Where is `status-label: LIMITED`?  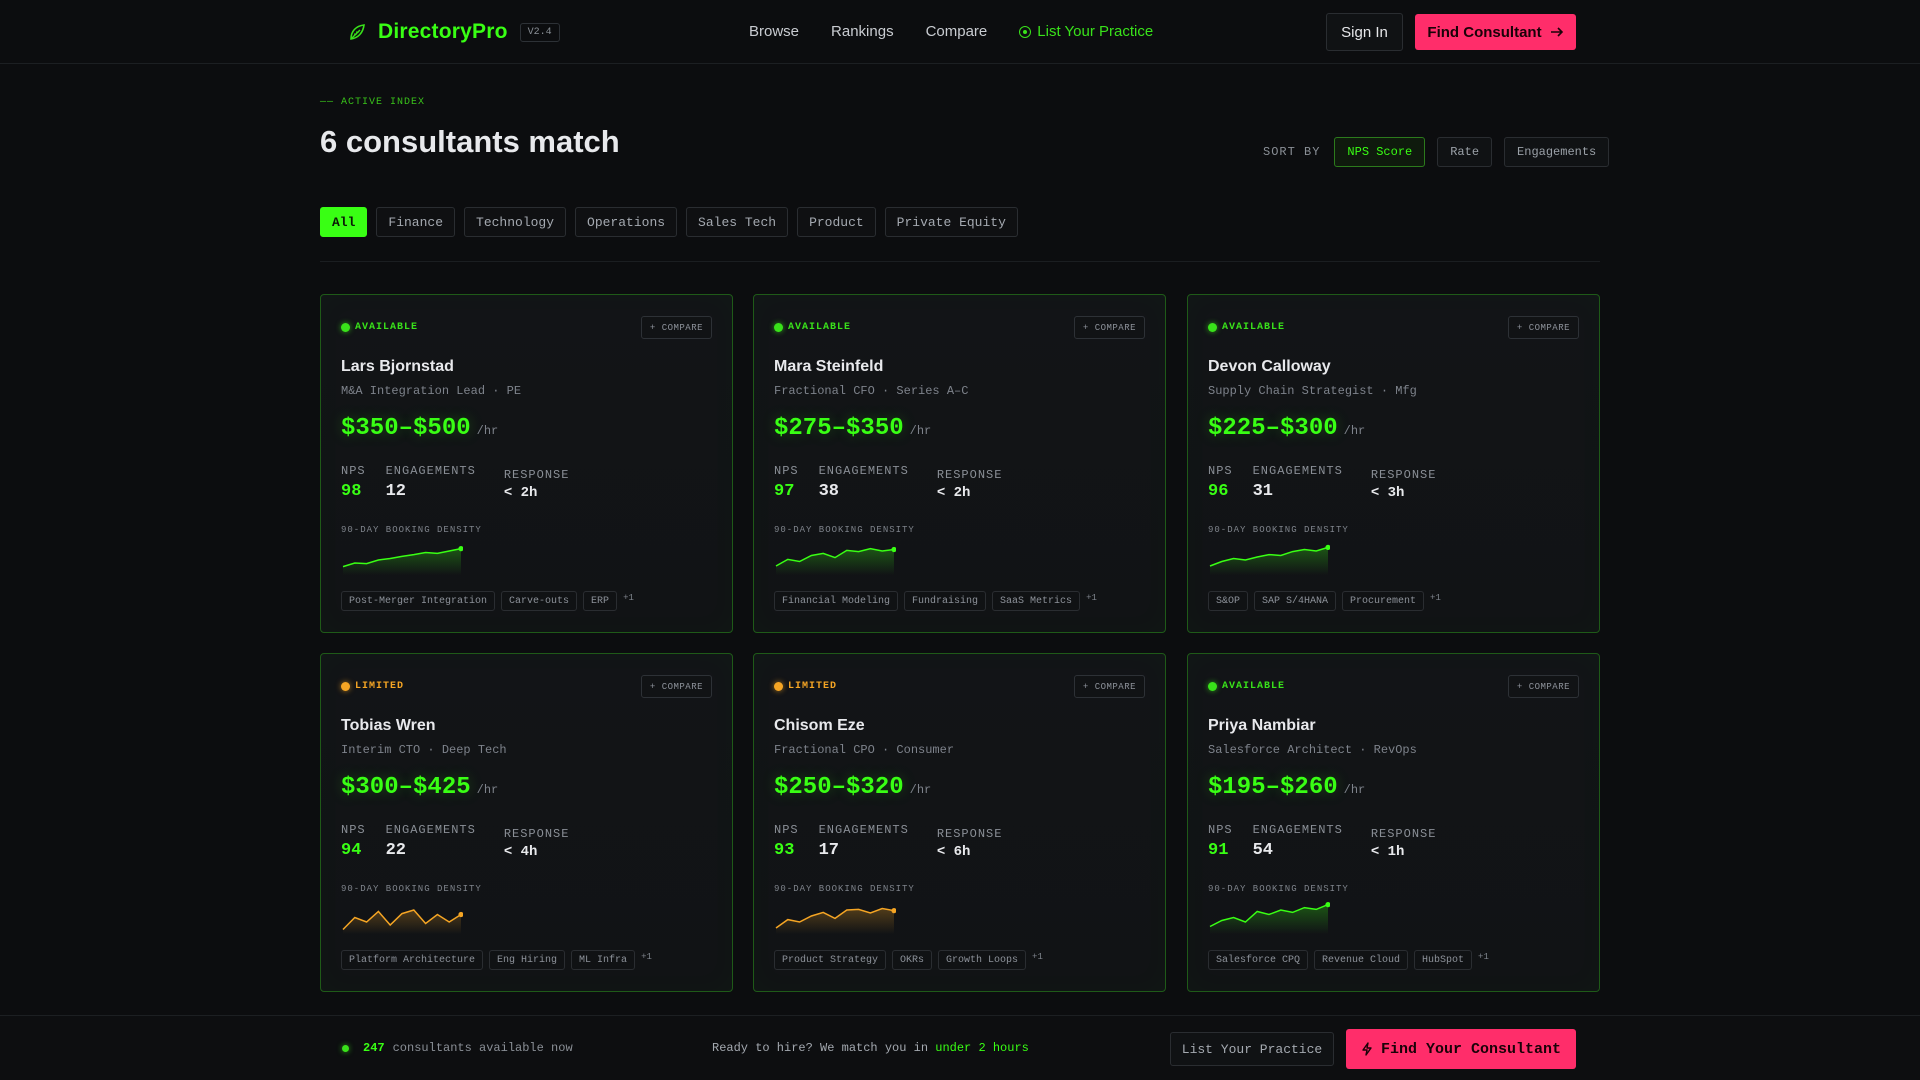
status-label: LIMITED is located at coordinates (813, 686).